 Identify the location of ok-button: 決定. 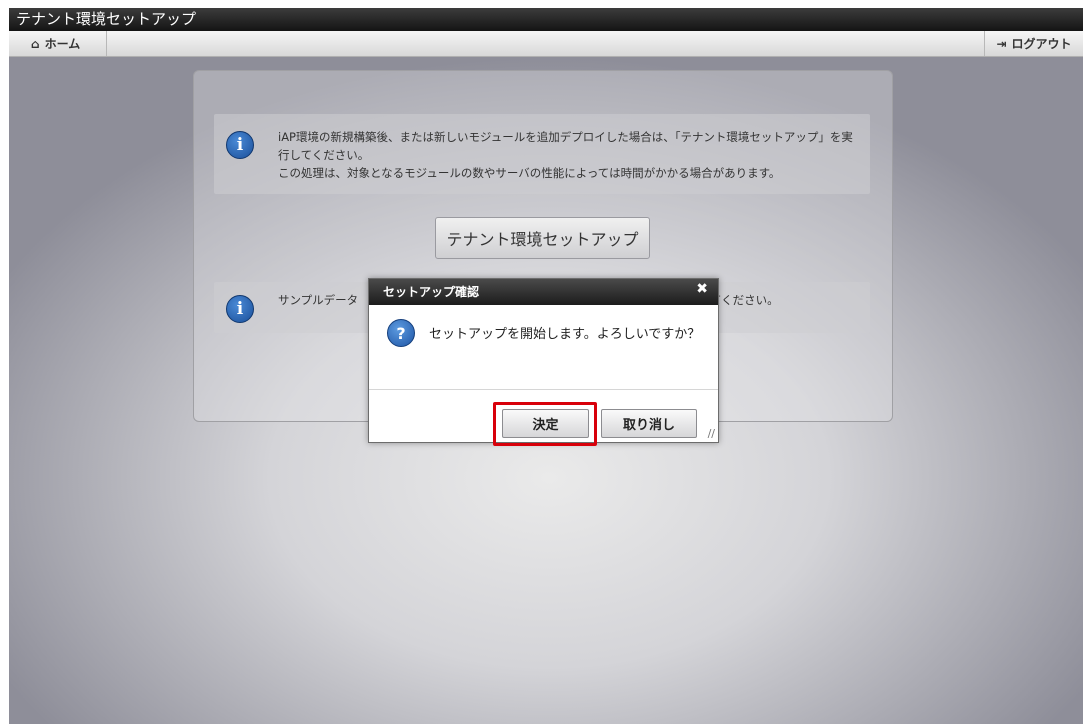
(545, 423).